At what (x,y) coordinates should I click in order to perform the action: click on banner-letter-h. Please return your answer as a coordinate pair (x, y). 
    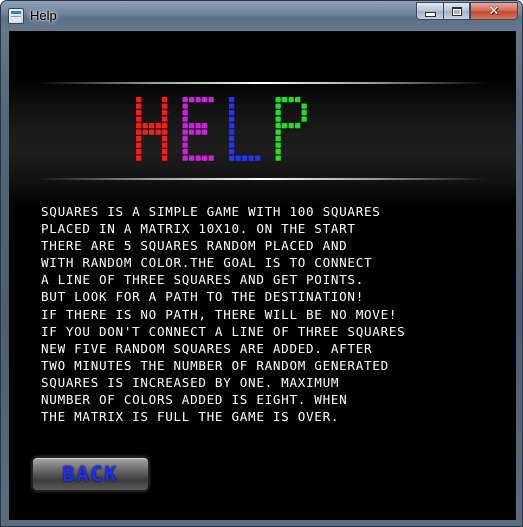
    Looking at the image, I should click on (152, 129).